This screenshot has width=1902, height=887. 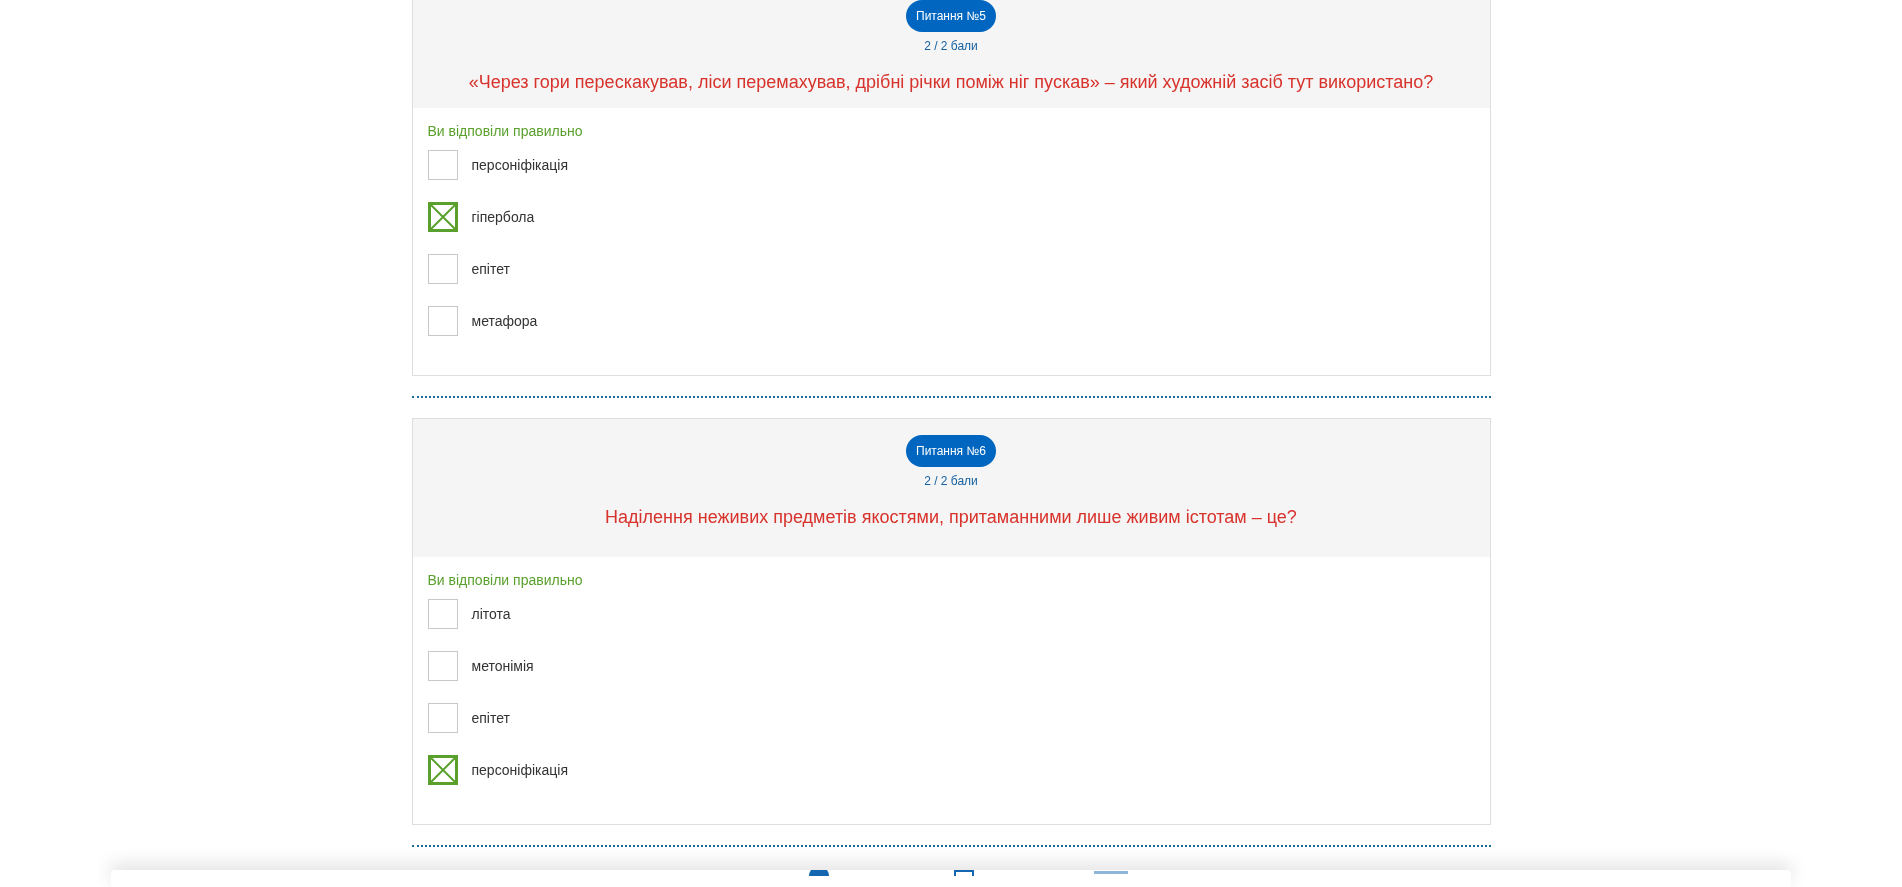 I want to click on option-label: літота, so click(x=491, y=614).